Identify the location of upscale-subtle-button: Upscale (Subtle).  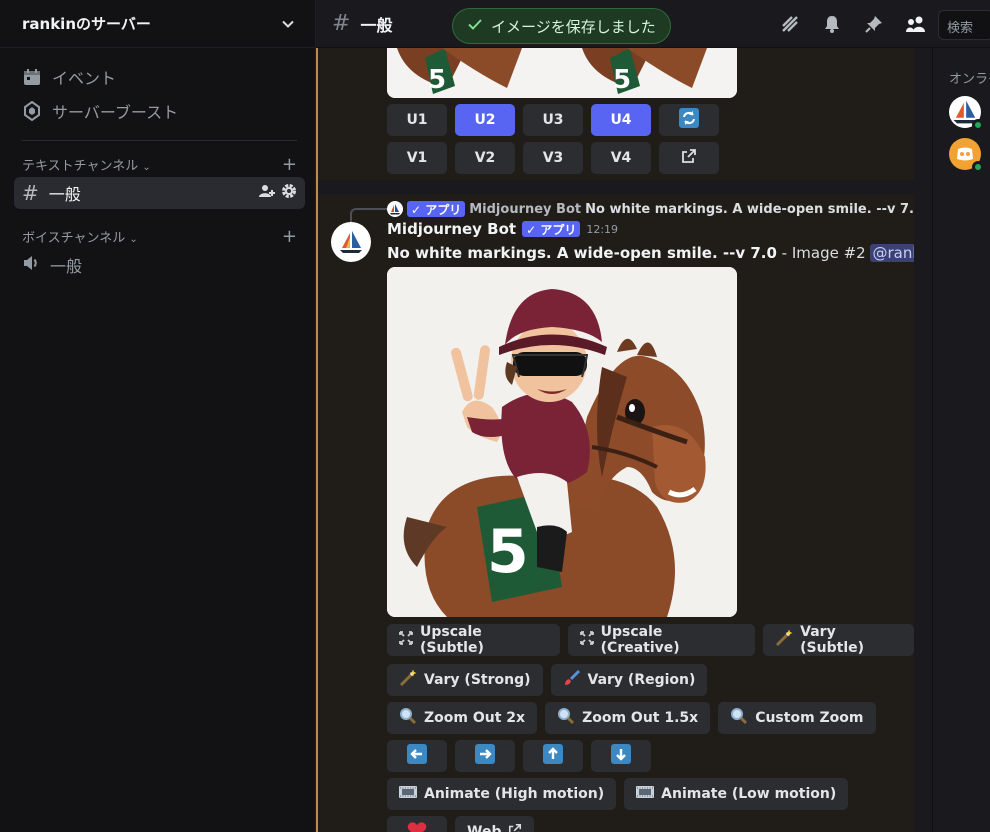
(473, 640).